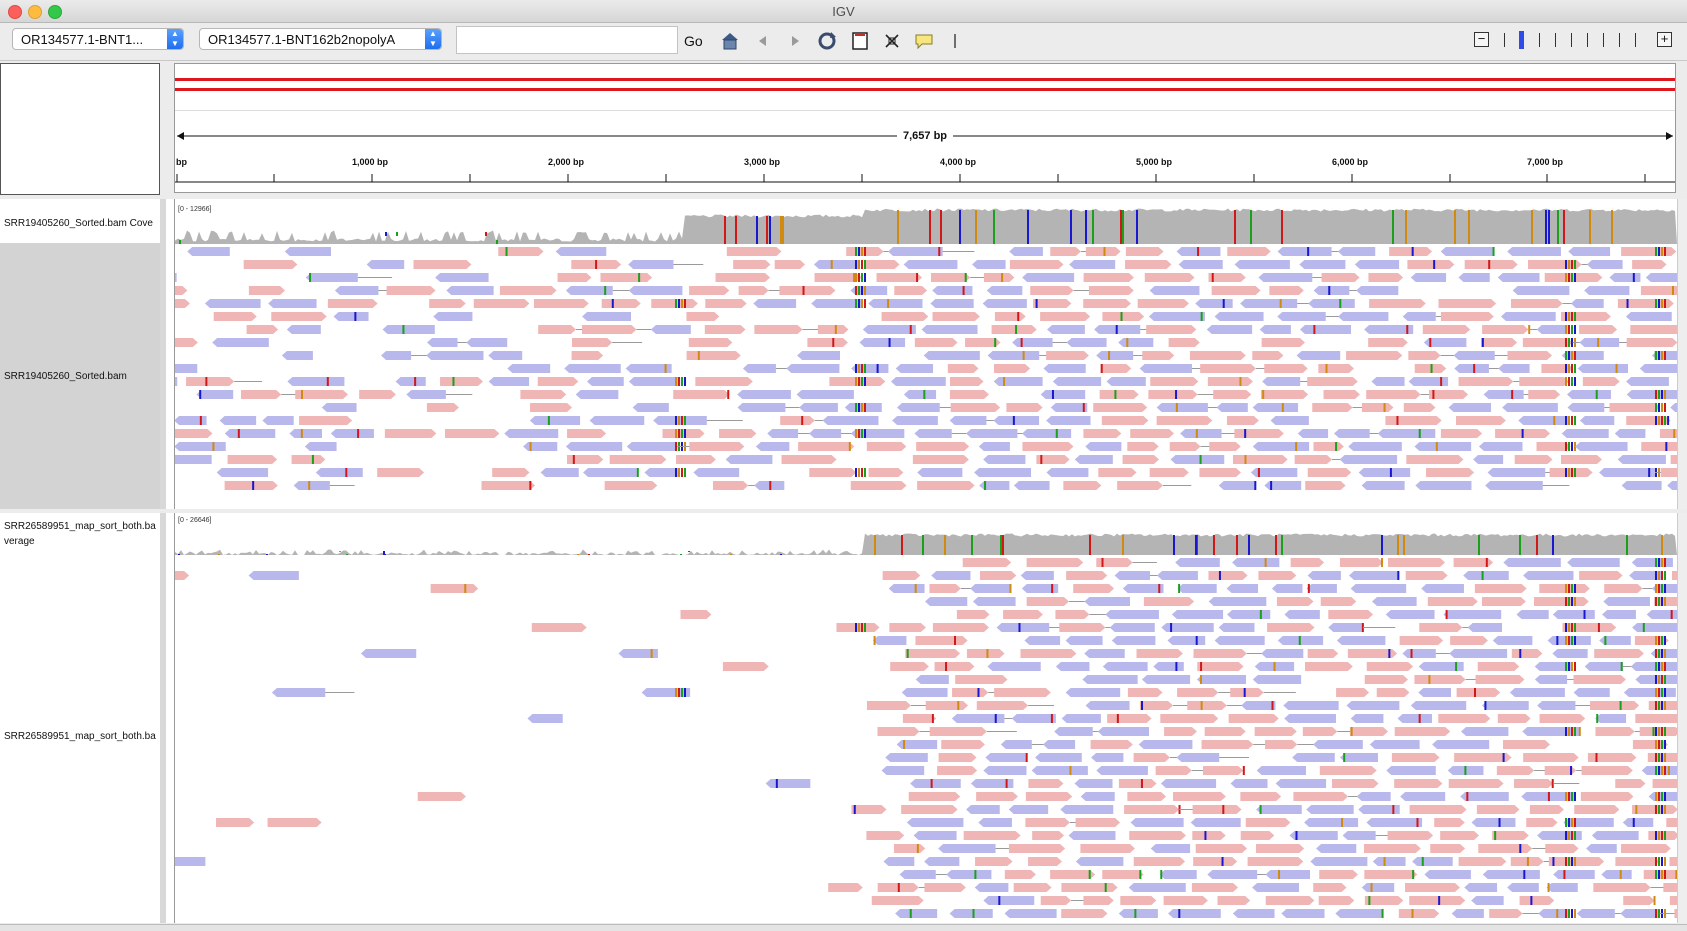 The width and height of the screenshot is (1687, 931). I want to click on go-button: Go, so click(693, 41).